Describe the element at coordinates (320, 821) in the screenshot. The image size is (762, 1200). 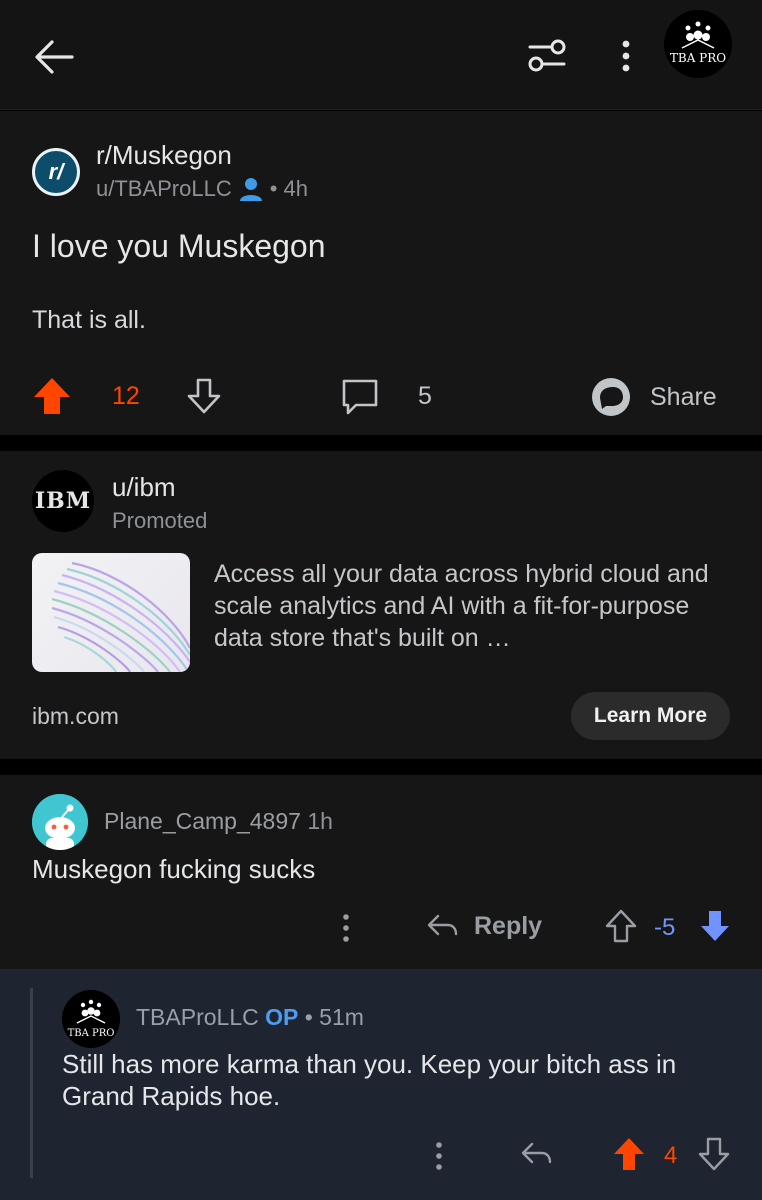
I see `comment-age: 1h` at that location.